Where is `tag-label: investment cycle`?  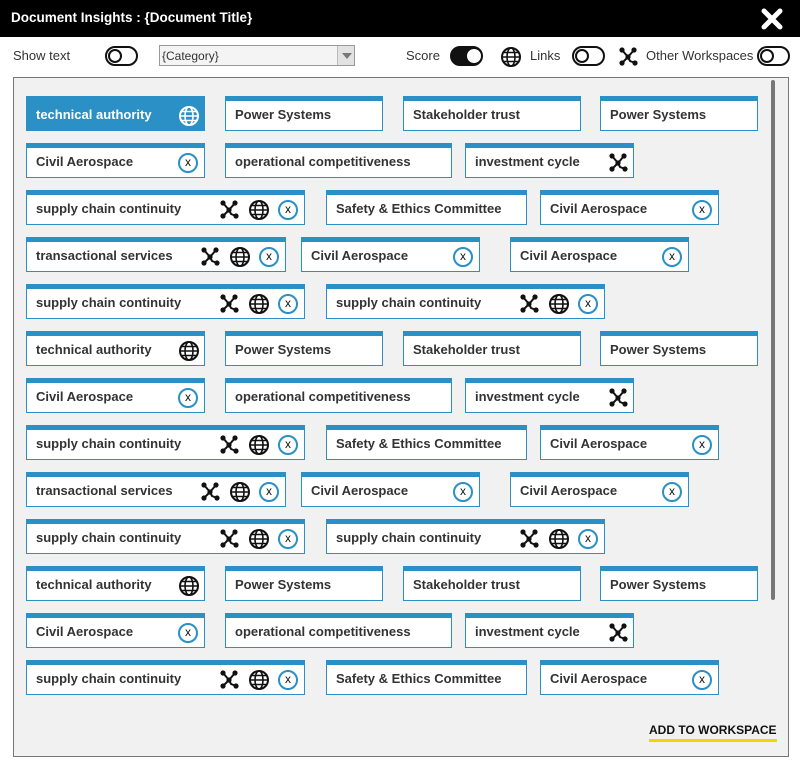
tag-label: investment cycle is located at coordinates (527, 161).